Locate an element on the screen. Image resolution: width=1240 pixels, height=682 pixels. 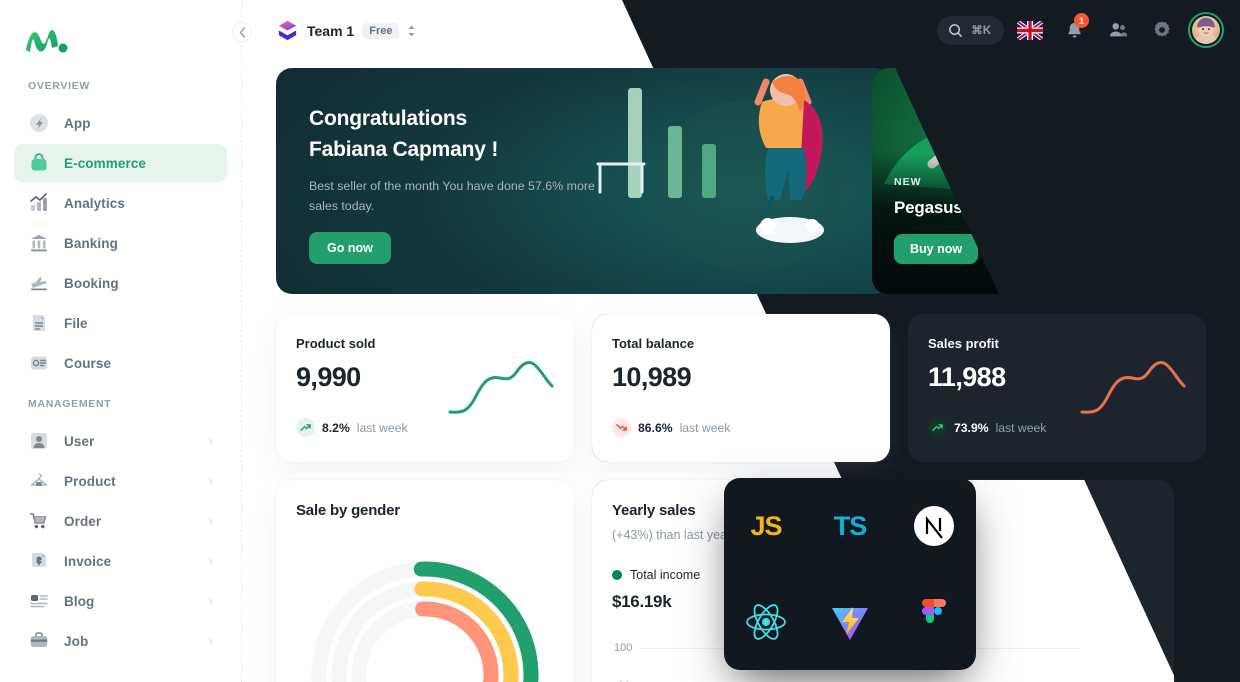
react-logo is located at coordinates (766, 622).